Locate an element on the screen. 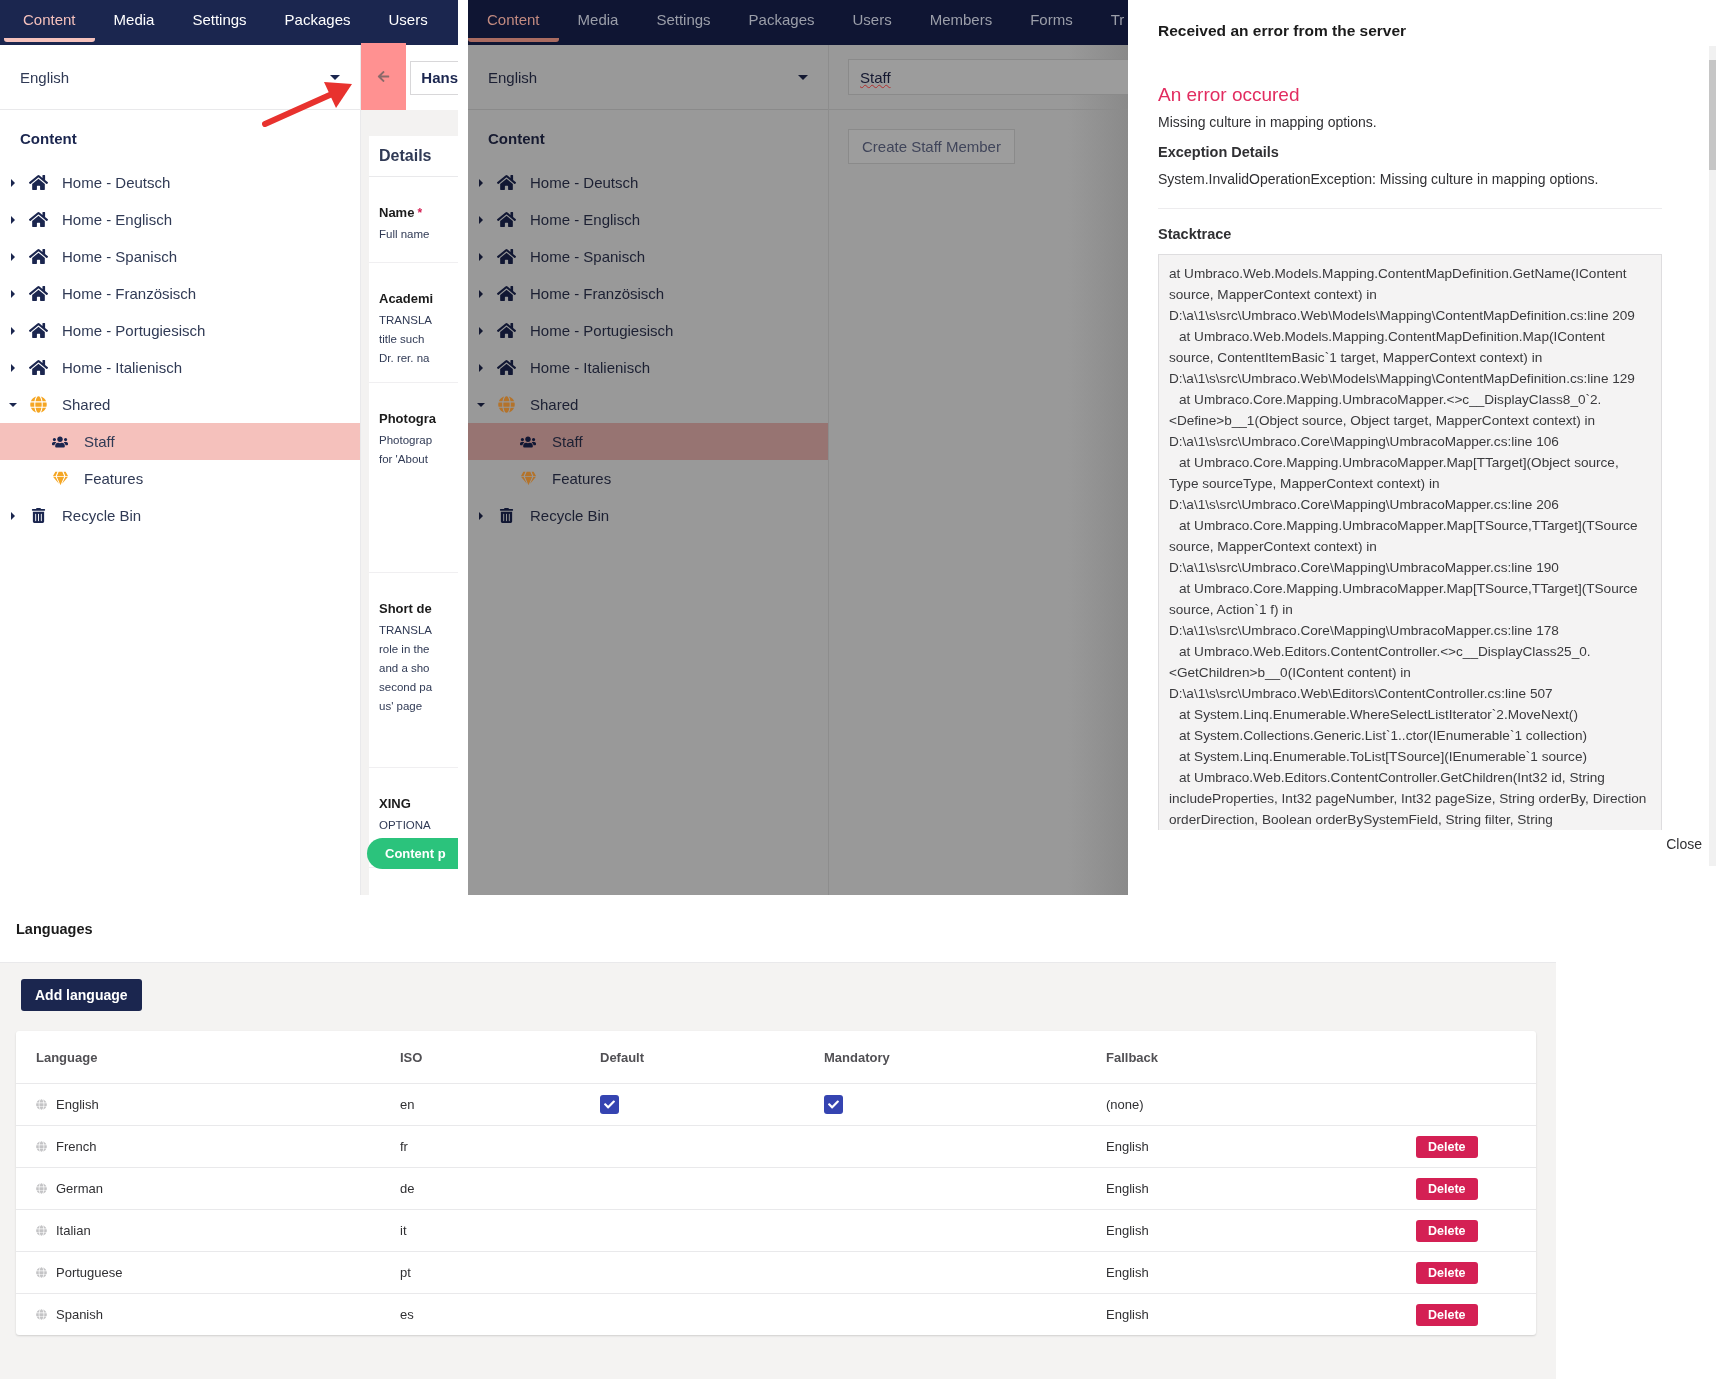  field-description: role in the is located at coordinates (405, 649).